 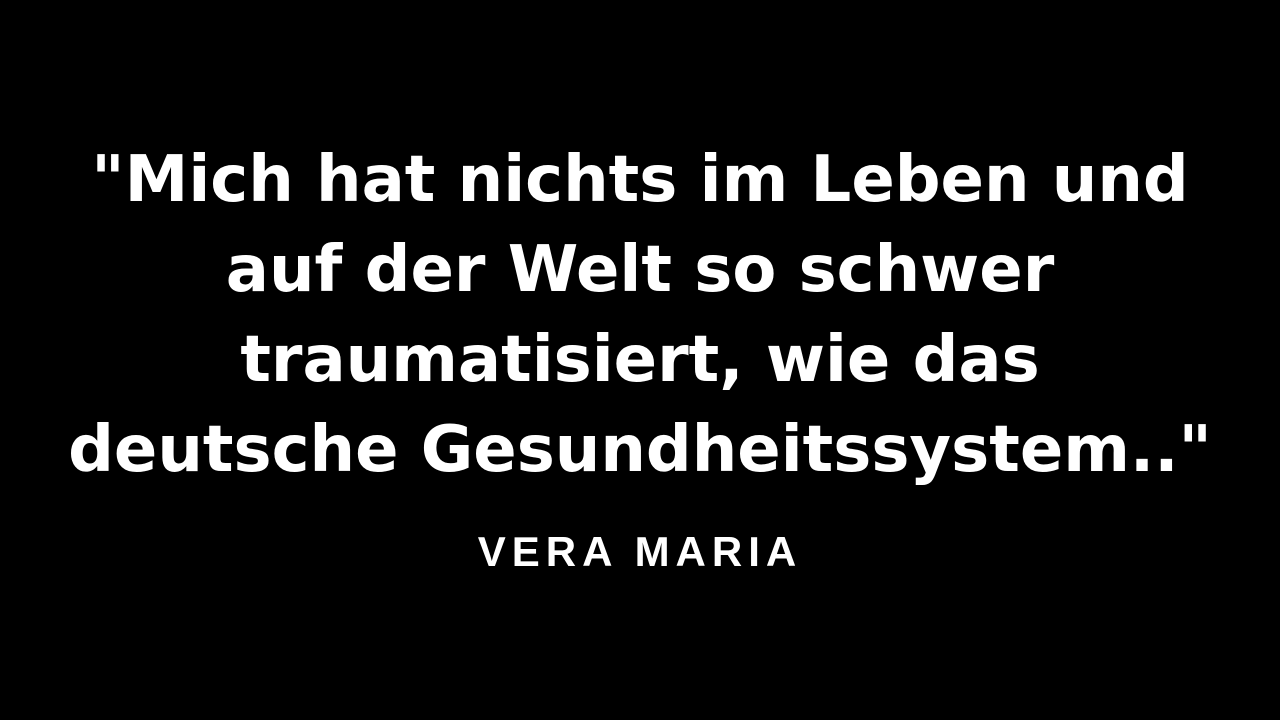 What do you see at coordinates (640, 270) in the screenshot?
I see `quote-line-2: auf der Welt so schwer` at bounding box center [640, 270].